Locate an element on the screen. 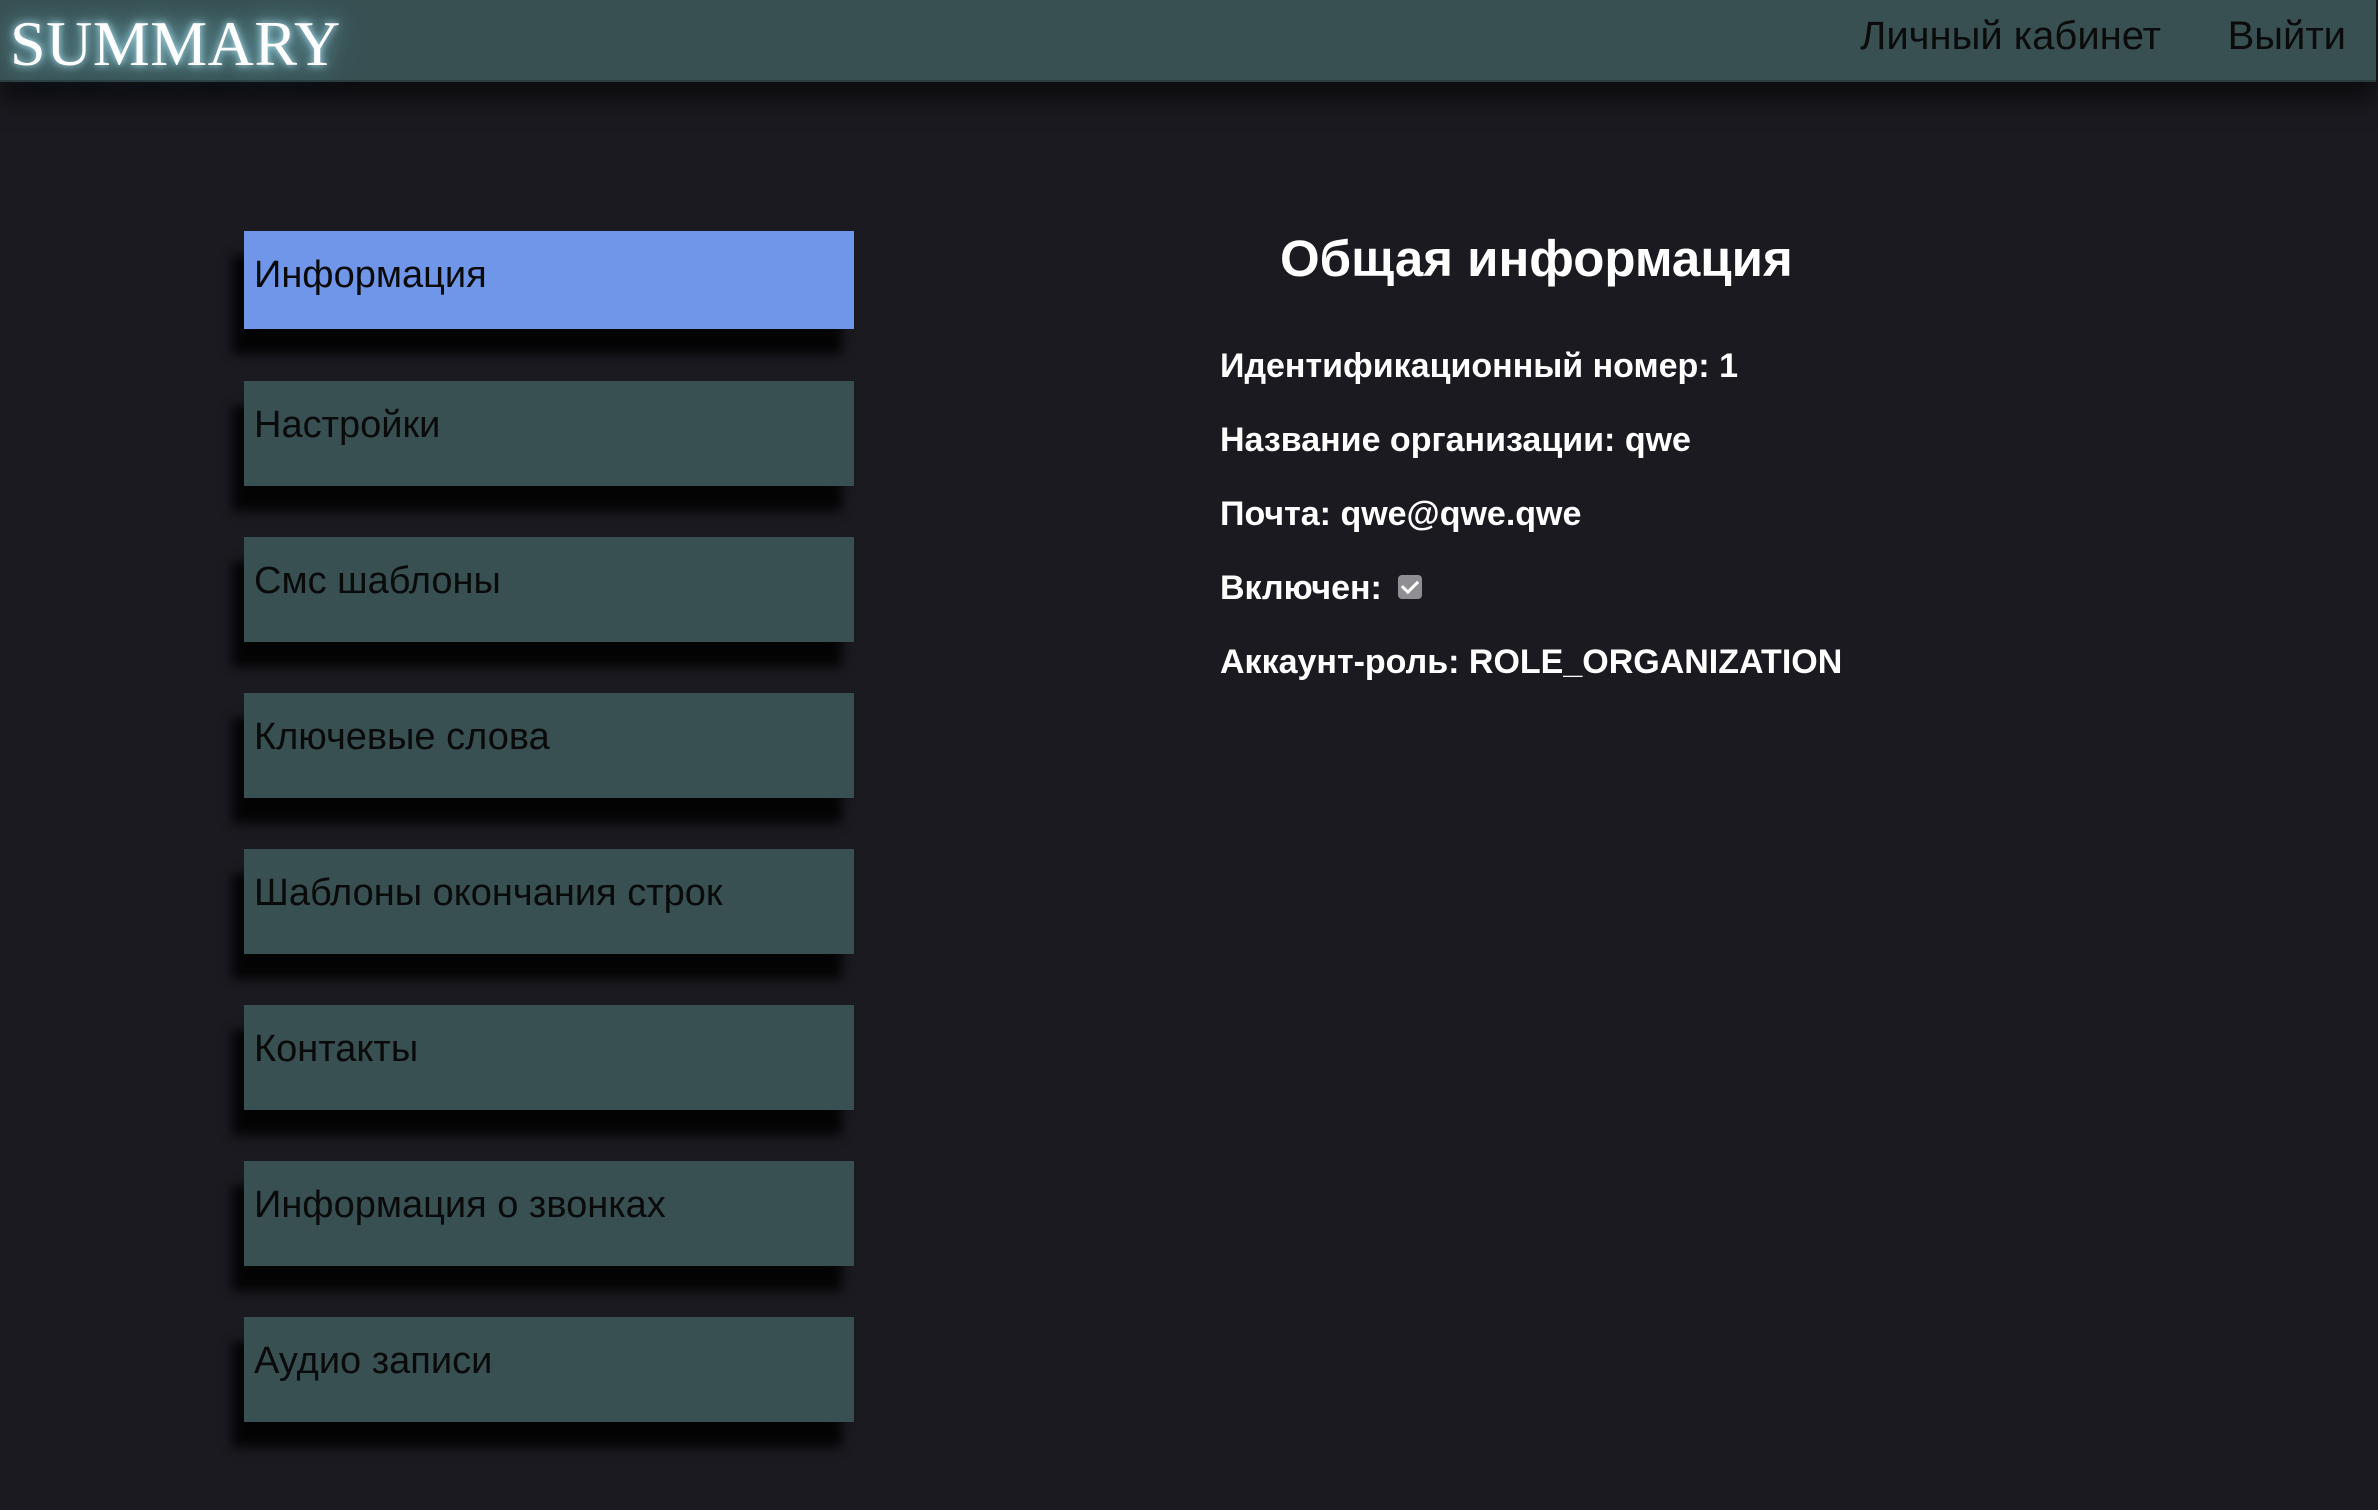 This screenshot has width=2378, height=1510. sidebar-item-label: Аудио записи is located at coordinates (373, 1361).